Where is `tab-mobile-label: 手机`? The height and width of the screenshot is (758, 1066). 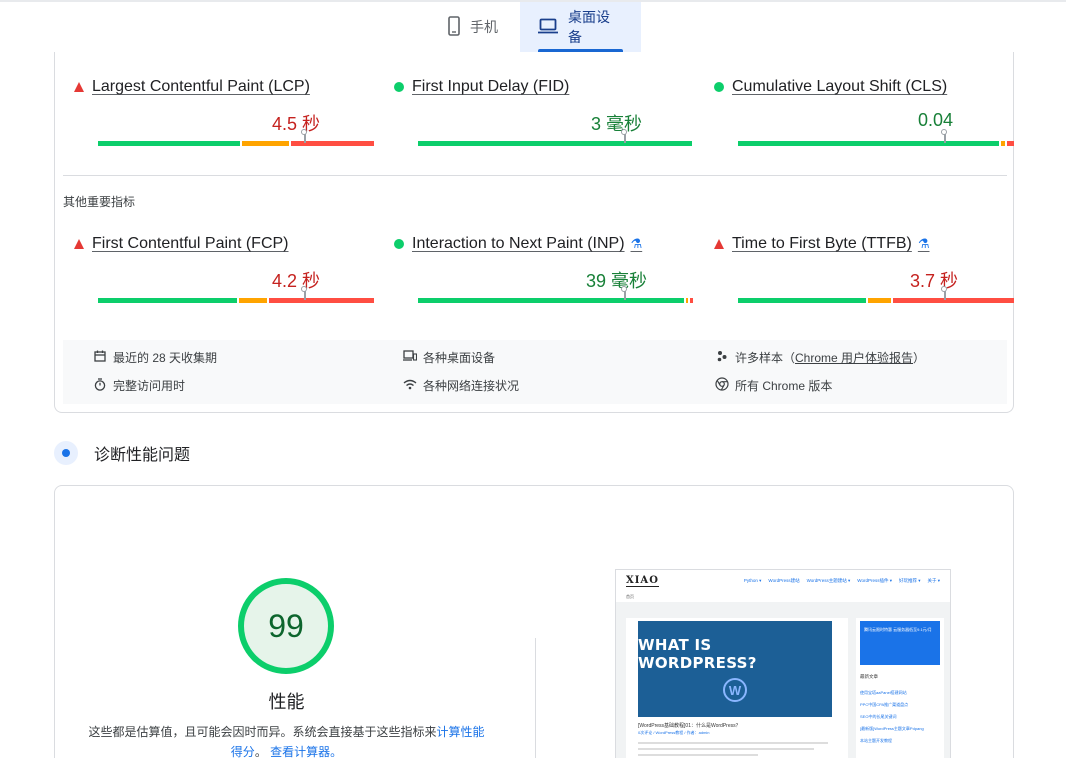 tab-mobile-label: 手机 is located at coordinates (484, 27).